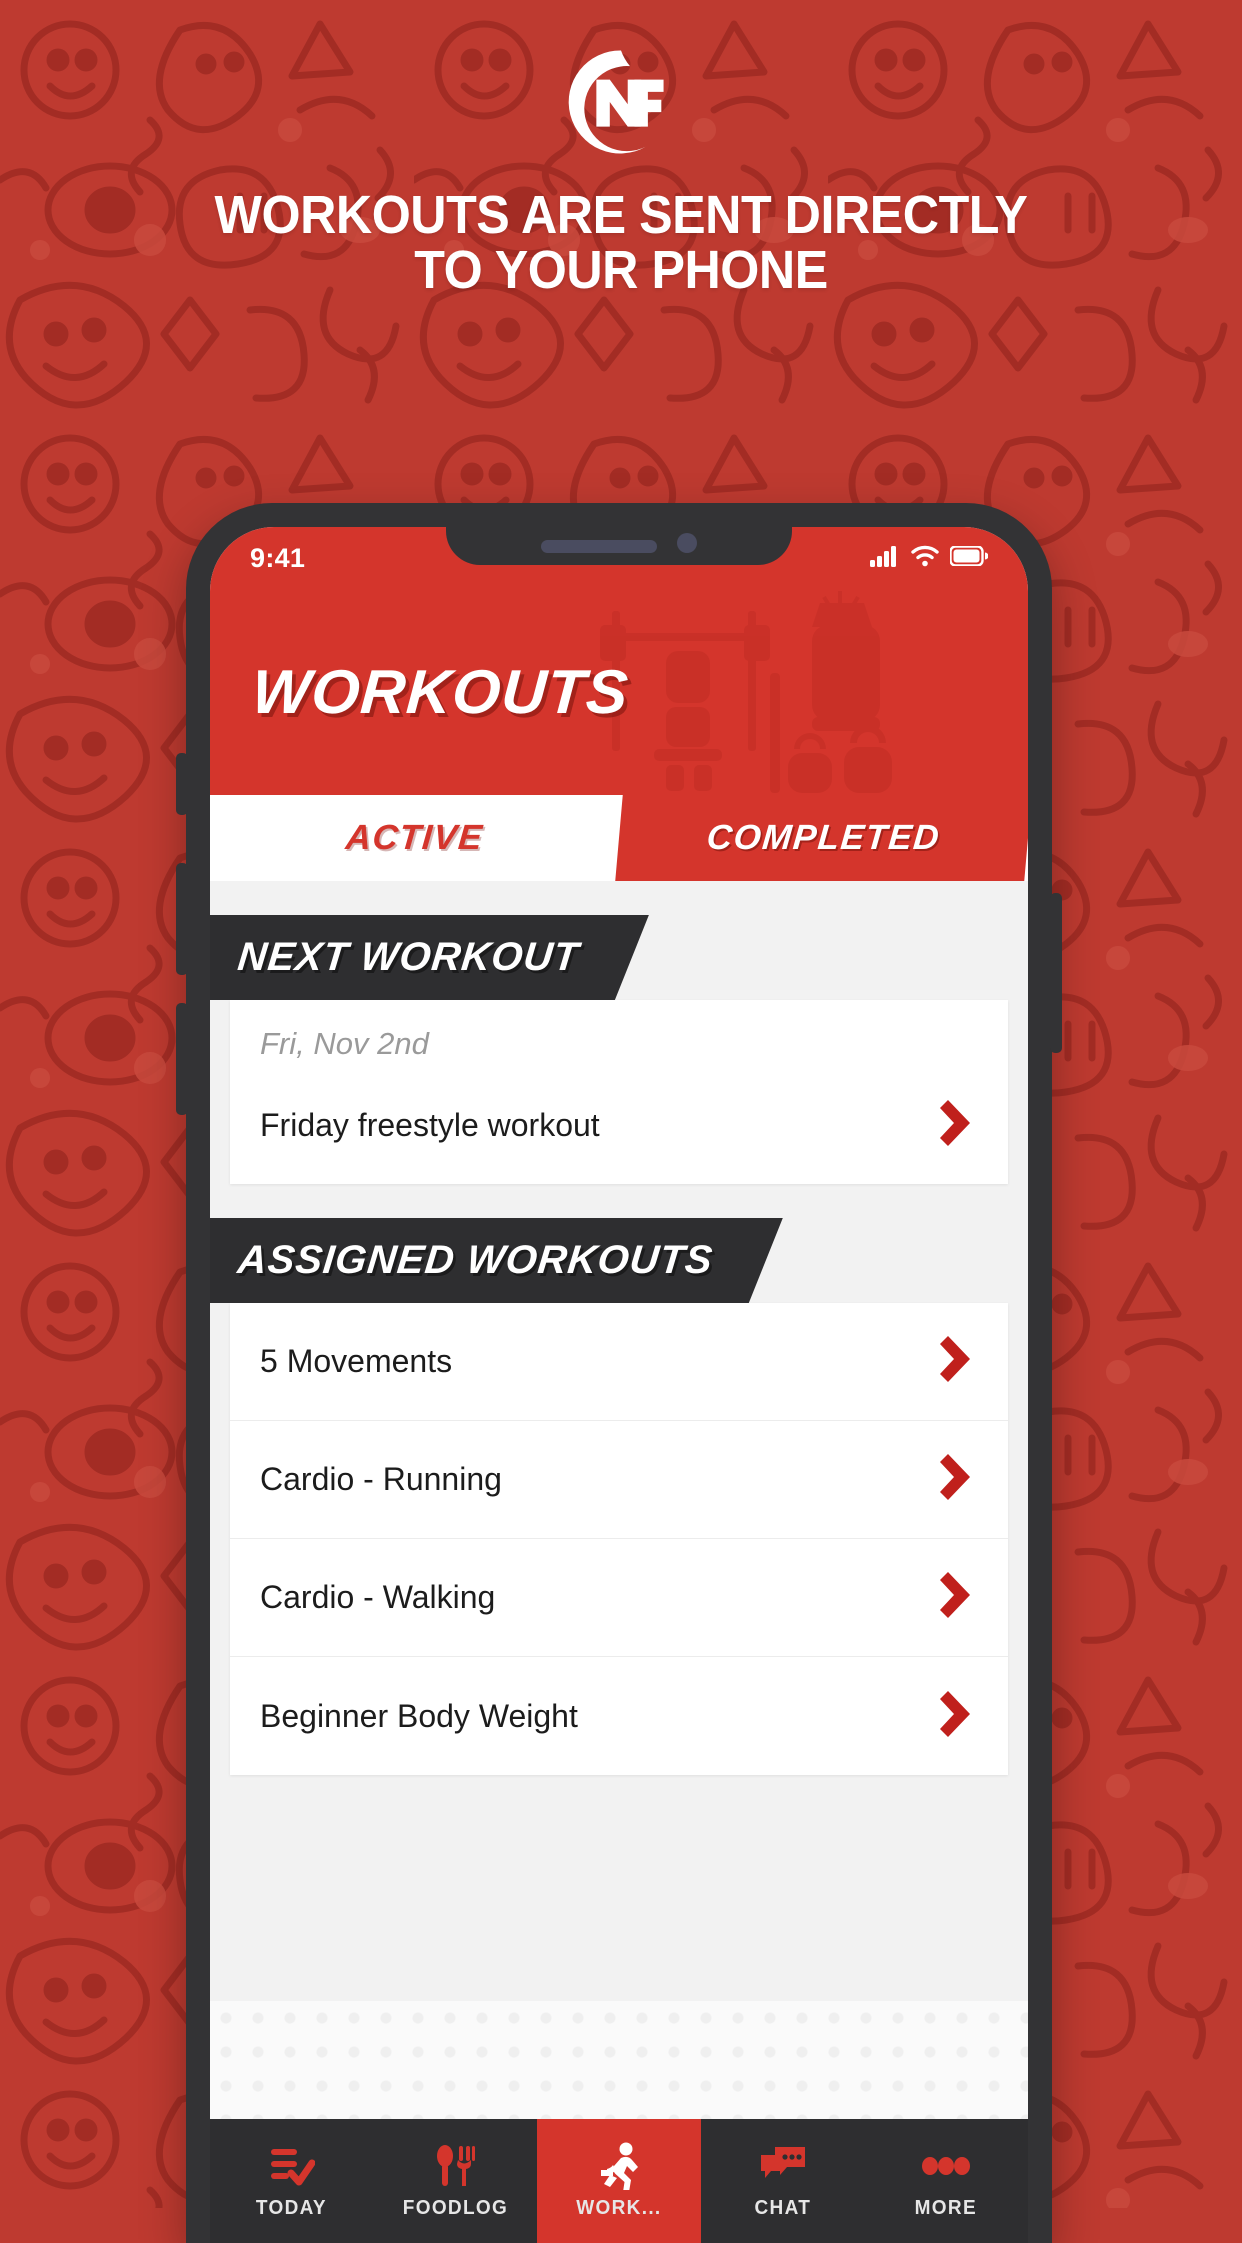 The width and height of the screenshot is (1242, 2243). What do you see at coordinates (182, 1059) in the screenshot?
I see `phone-volume-down-button` at bounding box center [182, 1059].